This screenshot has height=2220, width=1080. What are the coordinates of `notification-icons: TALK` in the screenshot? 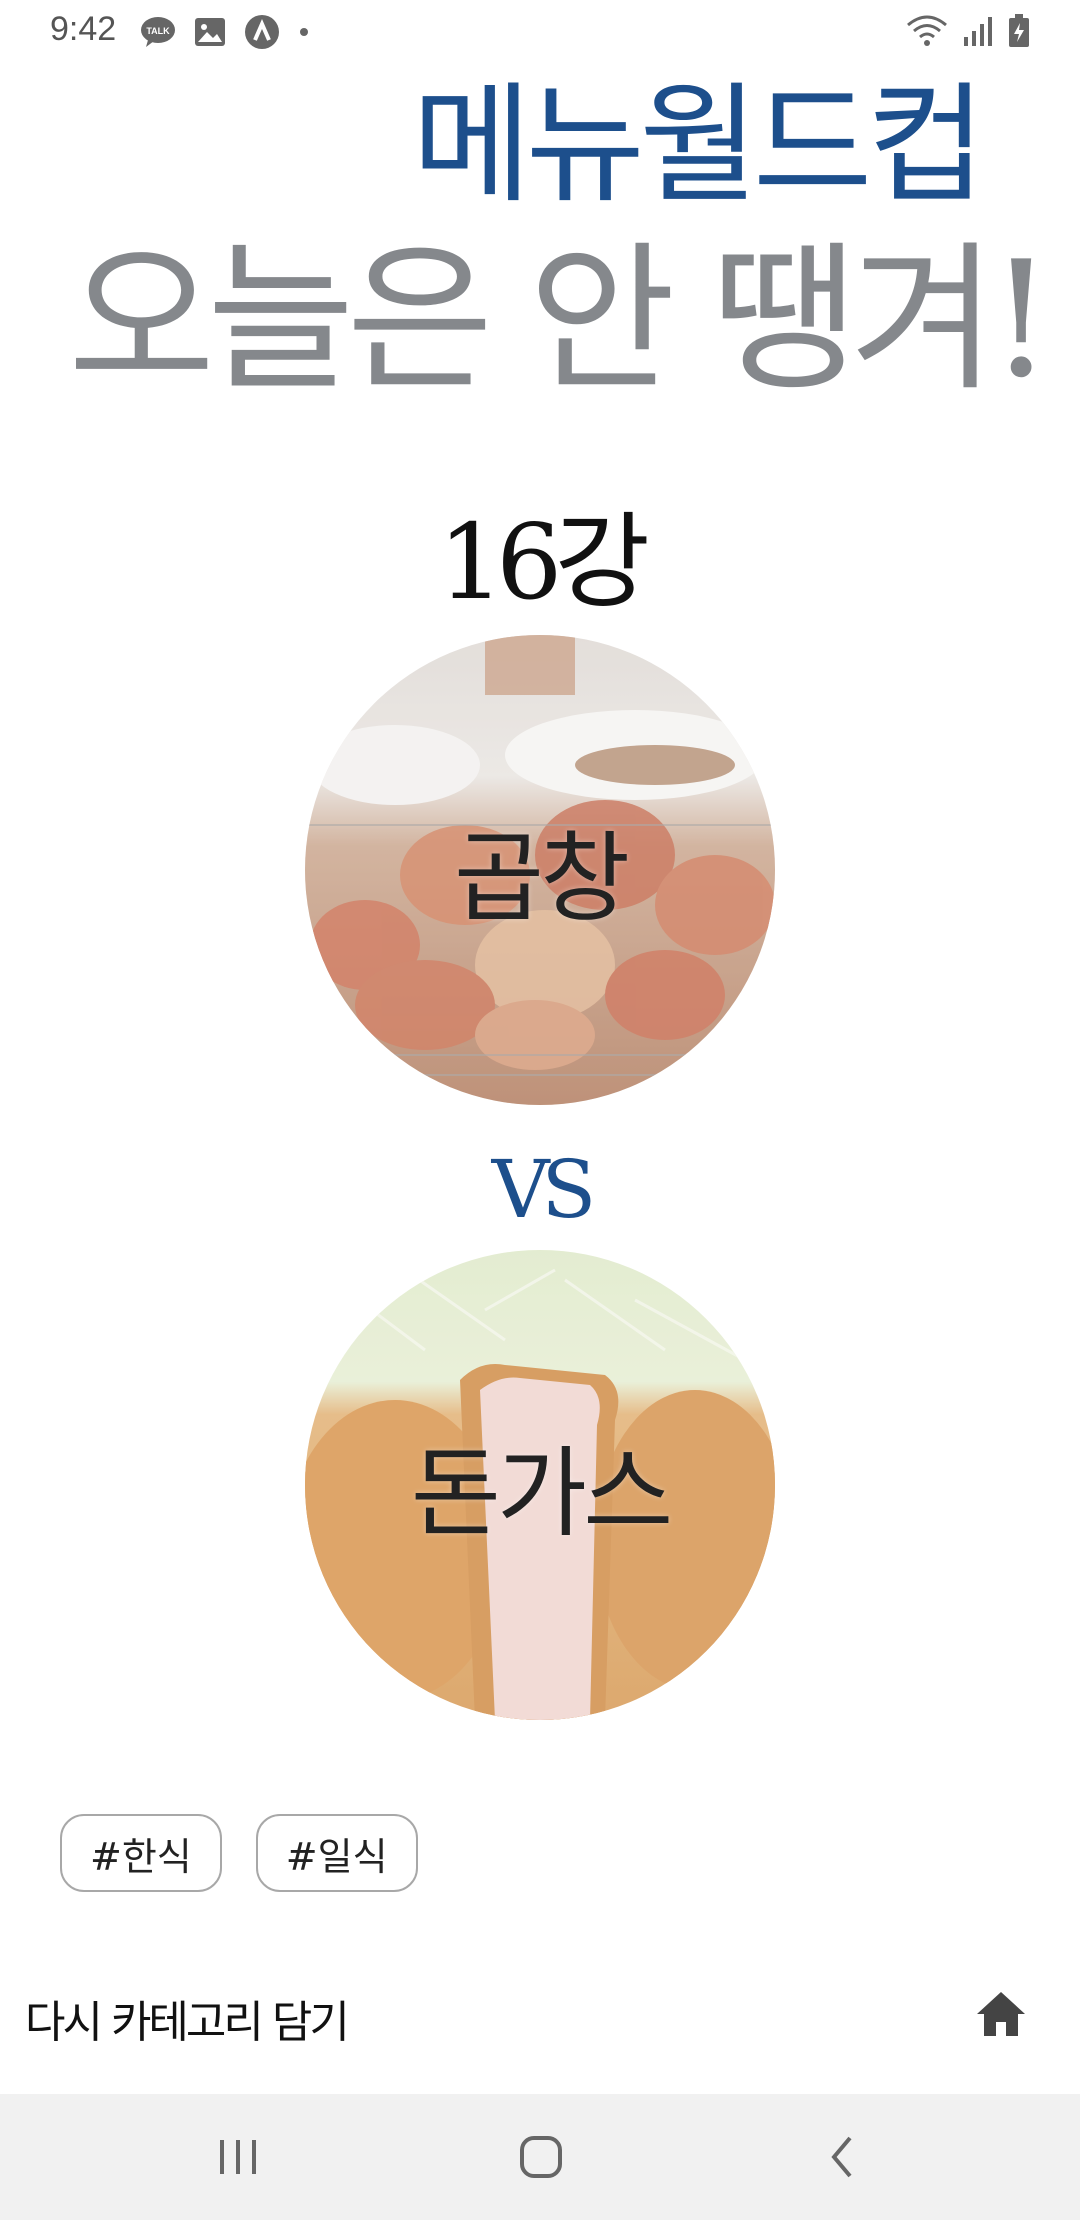 It's located at (225, 32).